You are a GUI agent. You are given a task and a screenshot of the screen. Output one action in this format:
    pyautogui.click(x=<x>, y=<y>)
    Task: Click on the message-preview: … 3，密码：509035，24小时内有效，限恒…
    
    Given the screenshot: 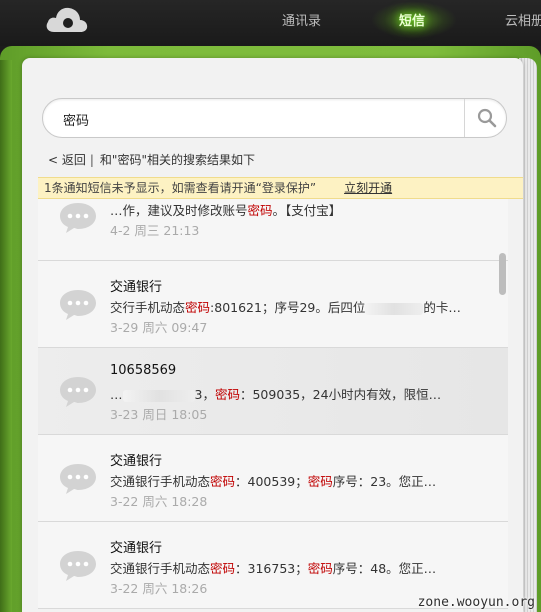 What is the action you would take?
    pyautogui.click(x=276, y=394)
    